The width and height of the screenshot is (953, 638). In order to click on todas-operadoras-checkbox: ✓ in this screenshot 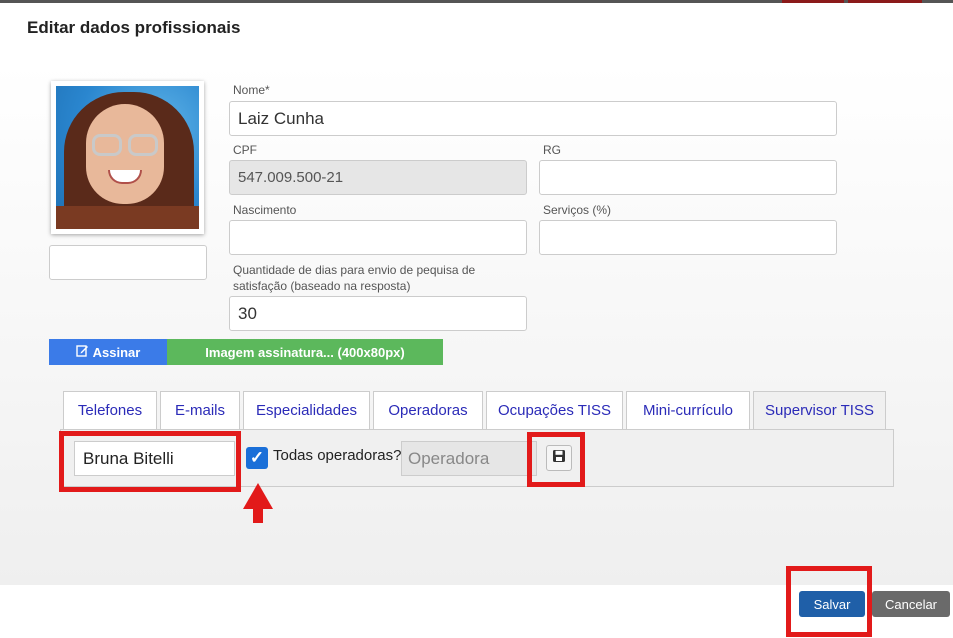, I will do `click(257, 458)`.